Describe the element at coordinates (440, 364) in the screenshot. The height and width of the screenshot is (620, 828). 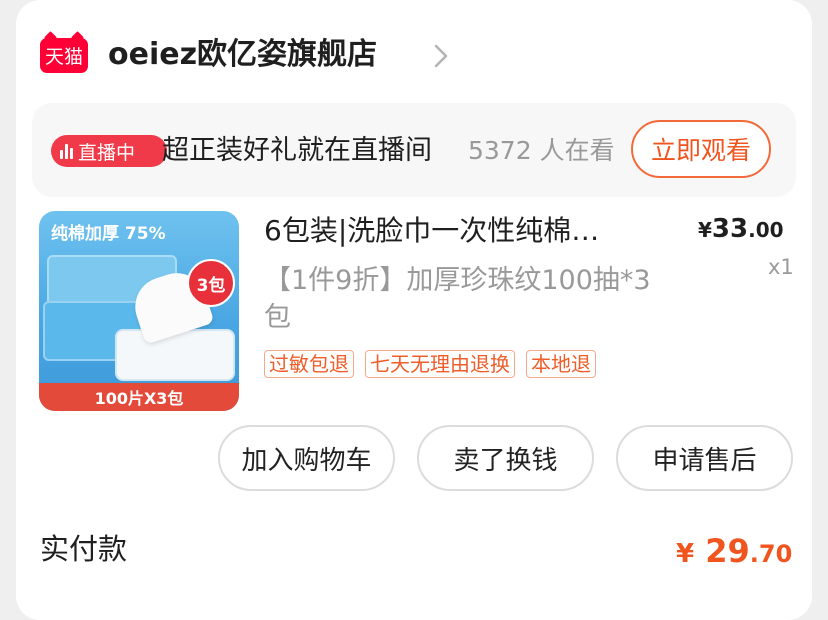
I see `tag-seven-day-return: 七天无理由退换` at that location.